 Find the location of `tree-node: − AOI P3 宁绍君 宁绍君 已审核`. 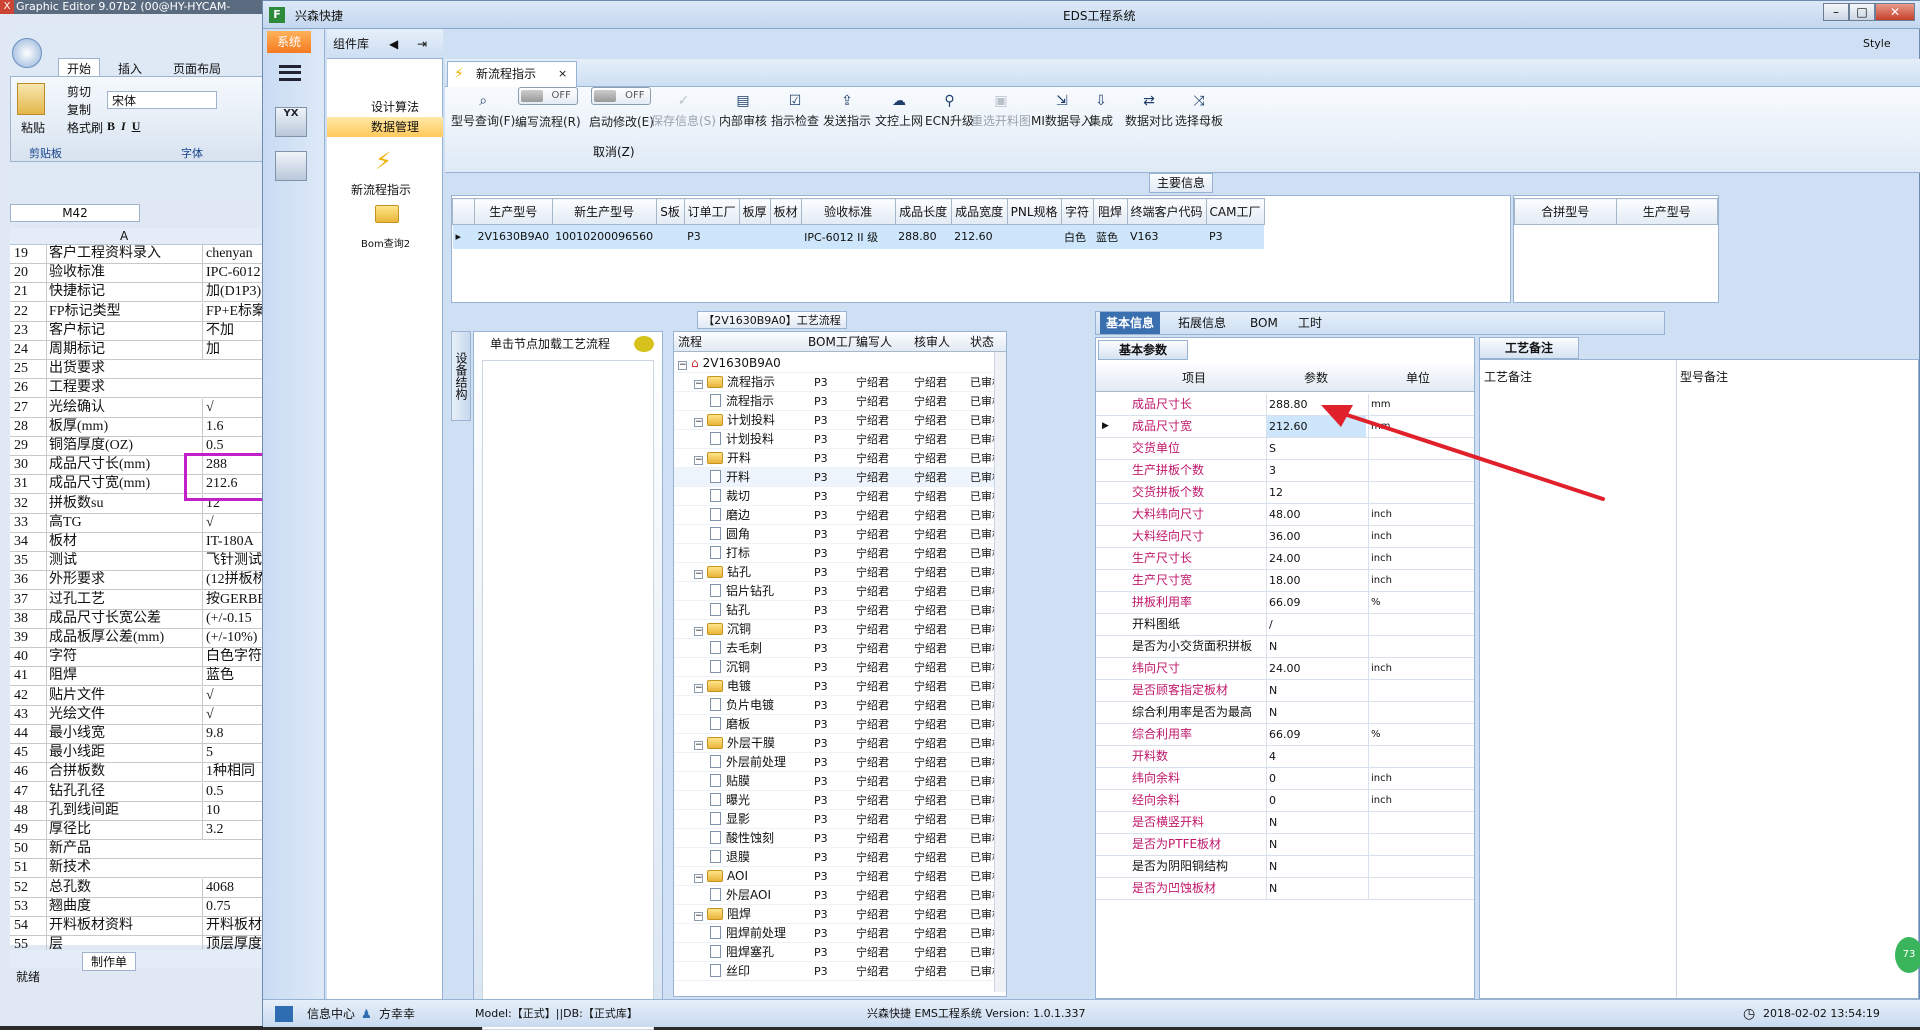

tree-node: − AOI P3 宁绍君 宁绍君 已审核 is located at coordinates (839, 876).